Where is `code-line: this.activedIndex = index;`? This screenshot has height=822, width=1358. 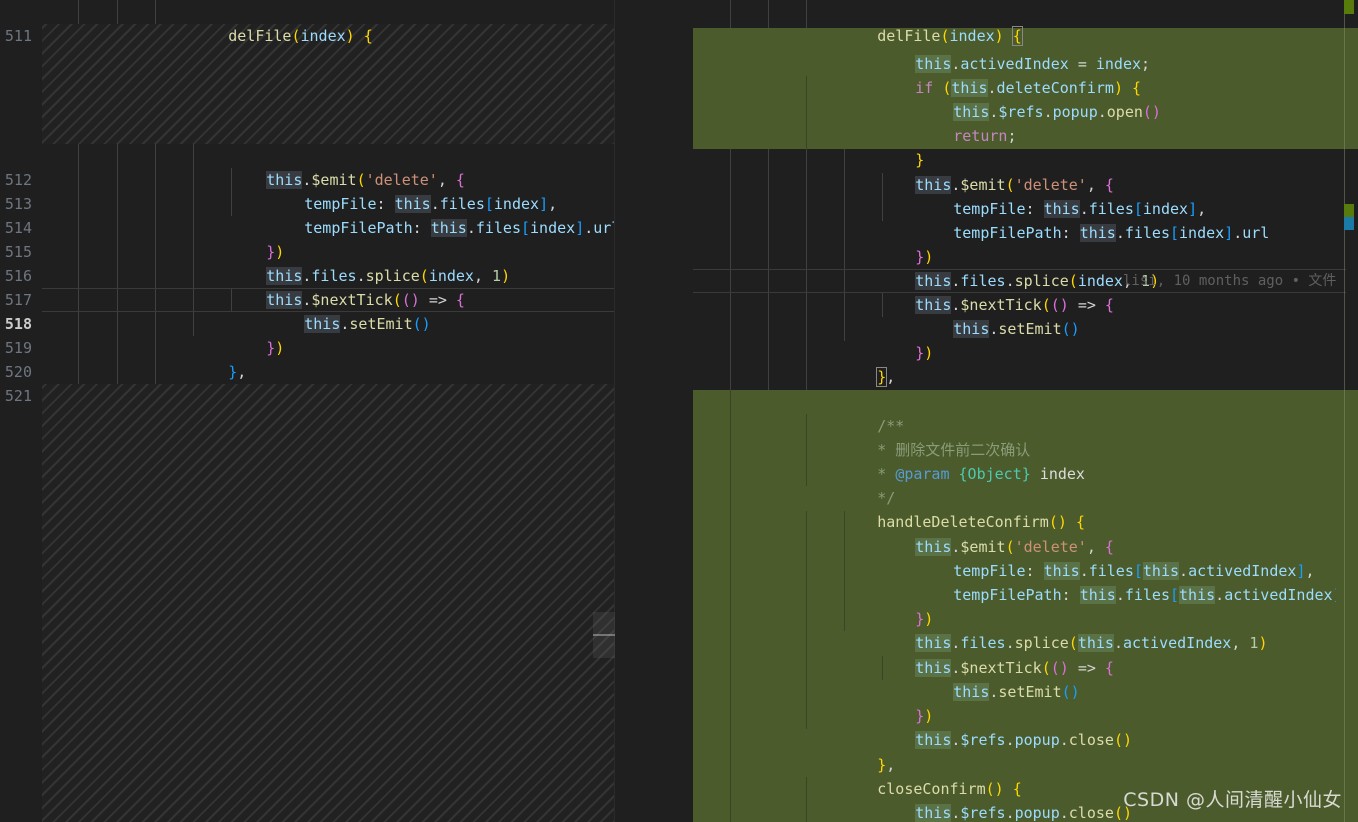 code-line: this.activedIndex = index; is located at coordinates (1025, 50).